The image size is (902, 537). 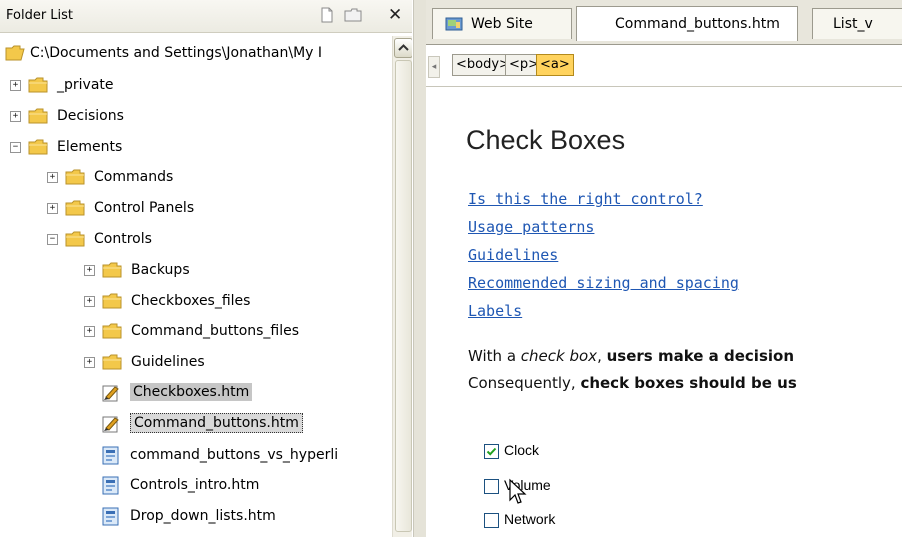 What do you see at coordinates (85, 85) in the screenshot?
I see `tree-item-label: _private` at bounding box center [85, 85].